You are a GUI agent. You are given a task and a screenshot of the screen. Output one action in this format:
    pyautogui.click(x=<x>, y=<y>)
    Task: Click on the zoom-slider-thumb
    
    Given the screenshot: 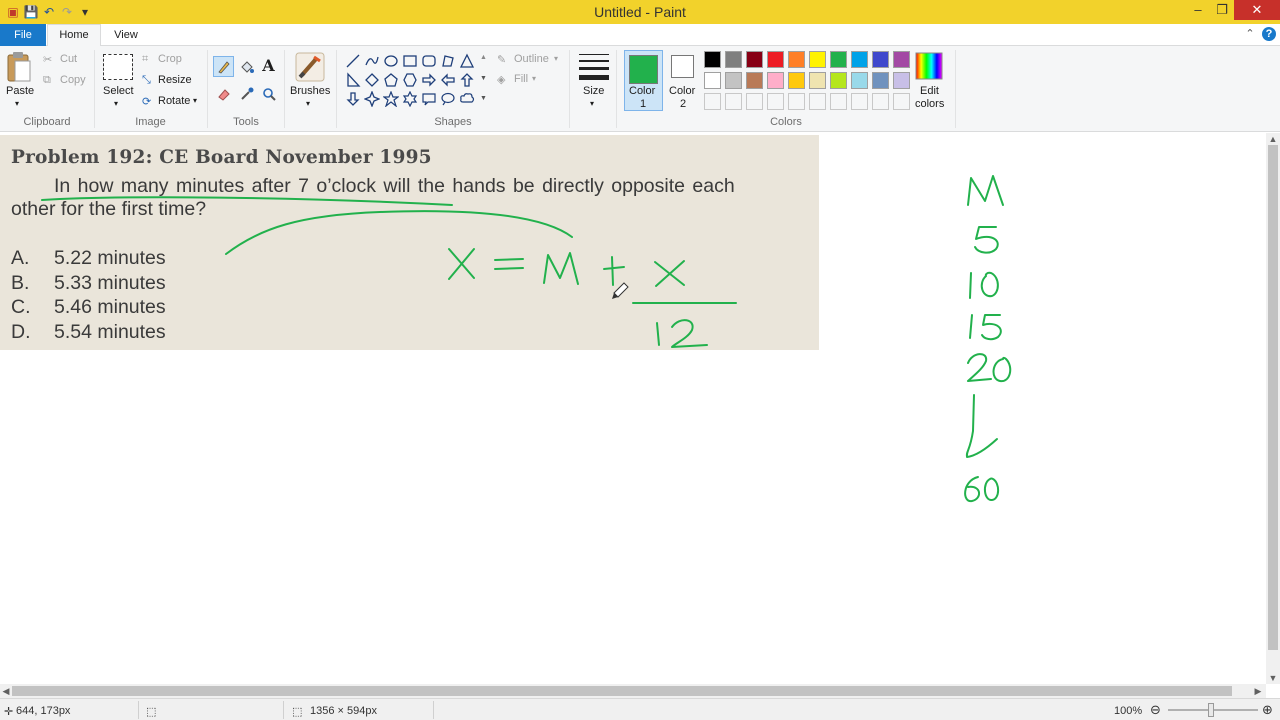 What is the action you would take?
    pyautogui.click(x=1211, y=710)
    